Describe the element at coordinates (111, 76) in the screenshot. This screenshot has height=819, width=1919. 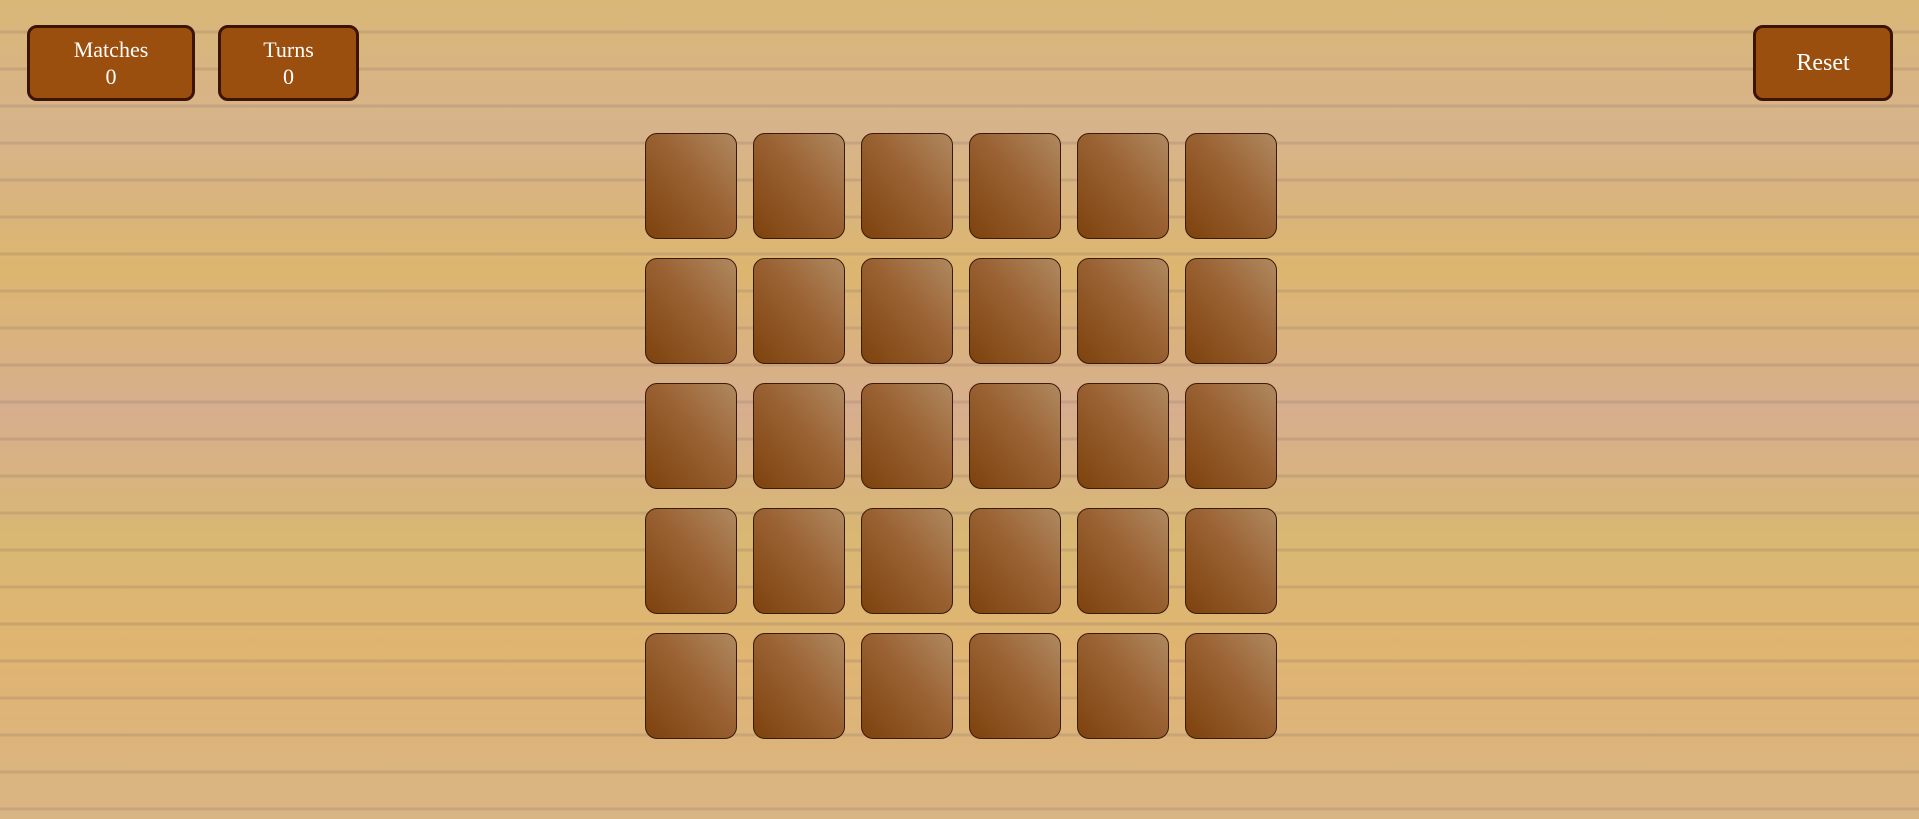
I see `matches-value: 0` at that location.